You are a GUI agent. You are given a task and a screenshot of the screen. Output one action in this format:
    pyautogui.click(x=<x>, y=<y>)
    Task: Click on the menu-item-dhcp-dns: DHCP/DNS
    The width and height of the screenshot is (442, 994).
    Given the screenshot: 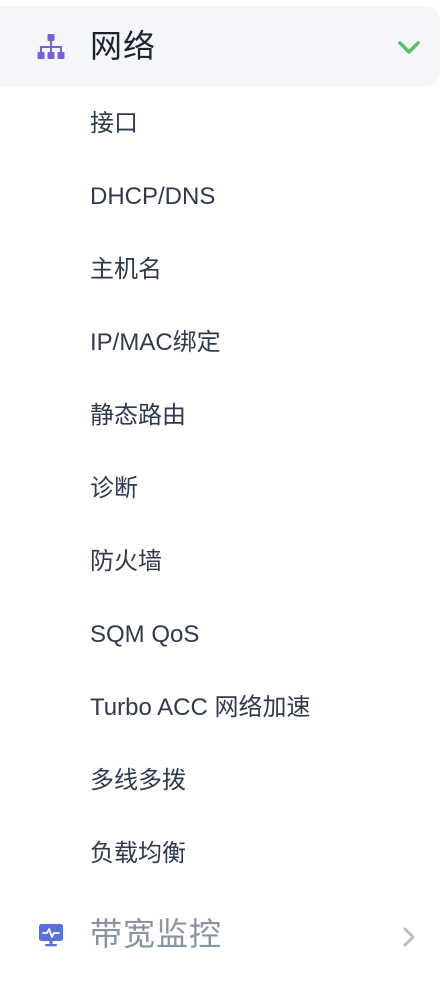 What is the action you would take?
    pyautogui.click(x=152, y=197)
    